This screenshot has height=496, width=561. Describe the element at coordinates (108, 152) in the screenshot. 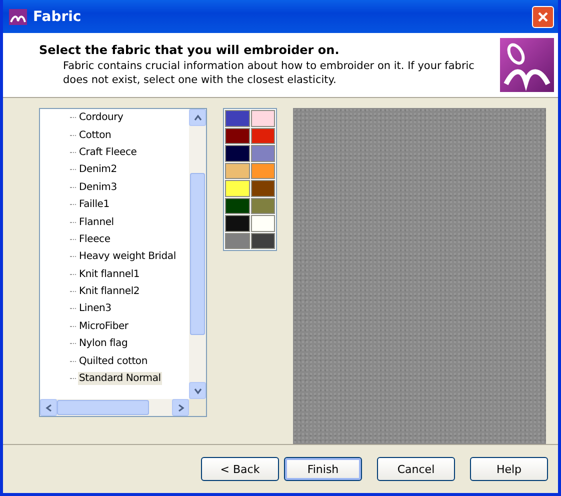

I see `fabric-item: Craft Fleece` at that location.